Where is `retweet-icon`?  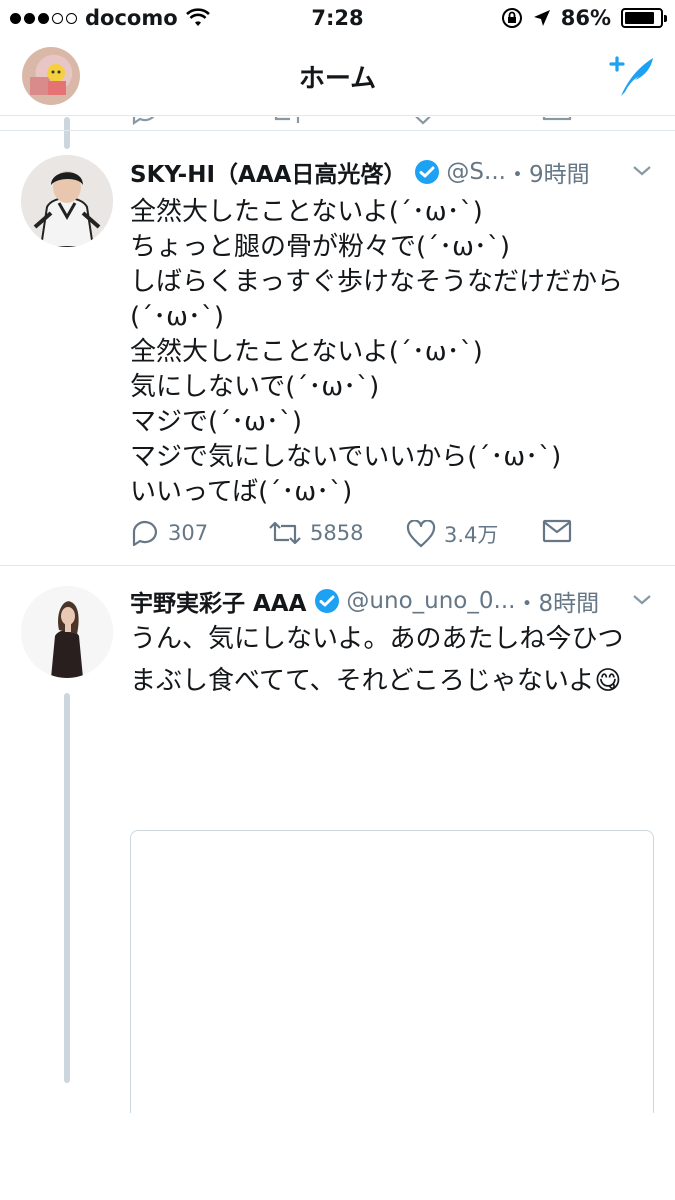
retweet-icon is located at coordinates (285, 533).